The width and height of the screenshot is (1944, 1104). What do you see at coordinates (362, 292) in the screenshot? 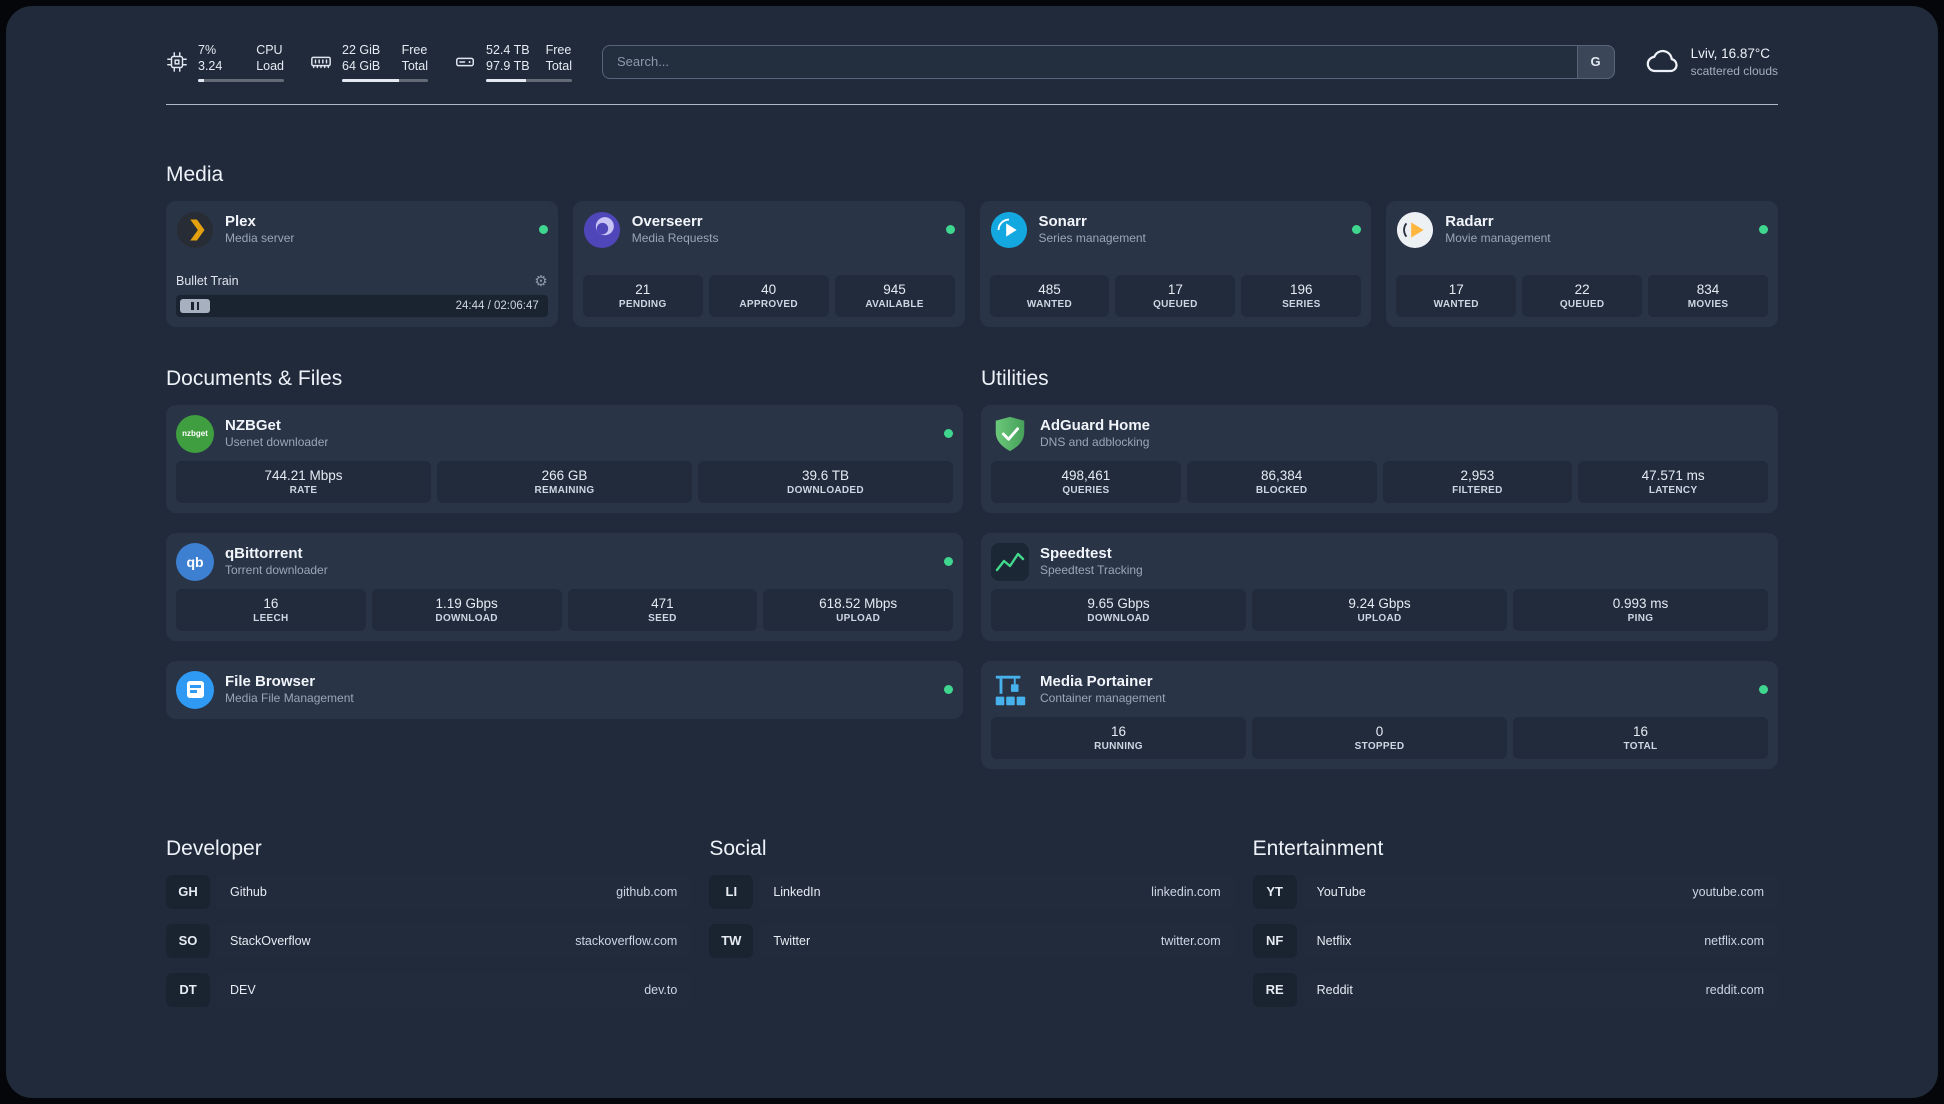
I see `plex-now-playing: Bullet Train ⚙ 24:44 / 02:06:47` at bounding box center [362, 292].